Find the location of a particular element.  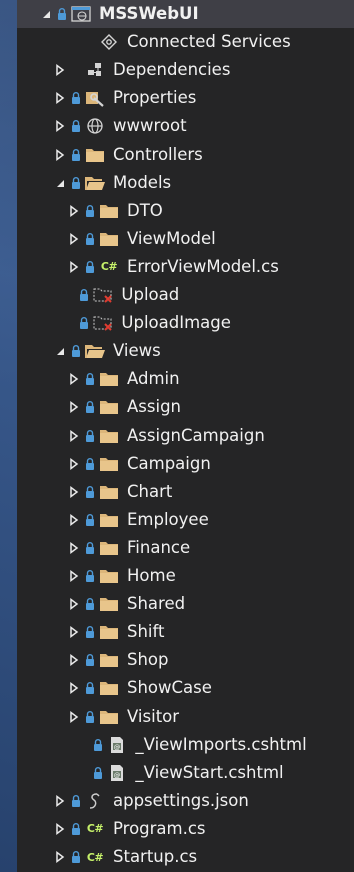

tree-item-label: _ViewImports.cshtml is located at coordinates (221, 744).